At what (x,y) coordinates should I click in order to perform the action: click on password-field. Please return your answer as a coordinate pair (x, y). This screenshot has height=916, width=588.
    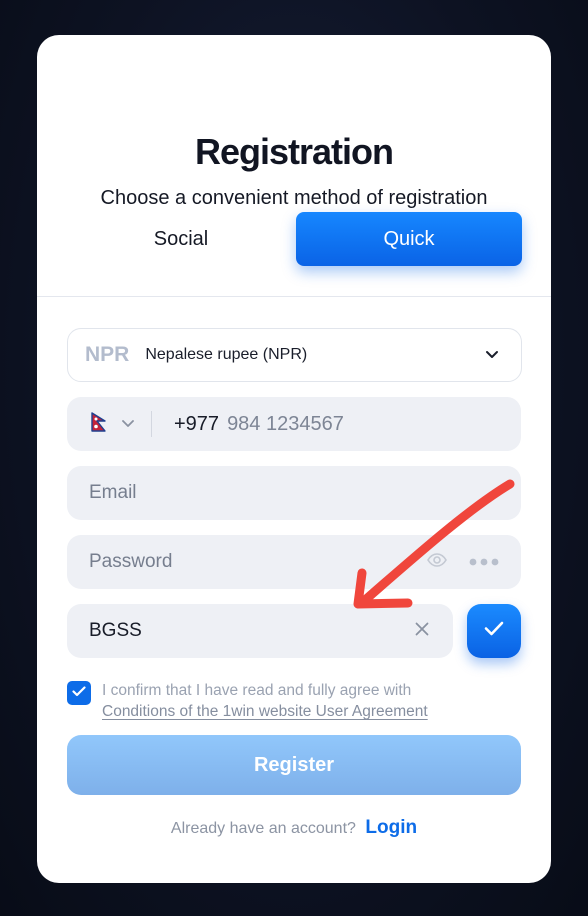
    Looking at the image, I should click on (294, 562).